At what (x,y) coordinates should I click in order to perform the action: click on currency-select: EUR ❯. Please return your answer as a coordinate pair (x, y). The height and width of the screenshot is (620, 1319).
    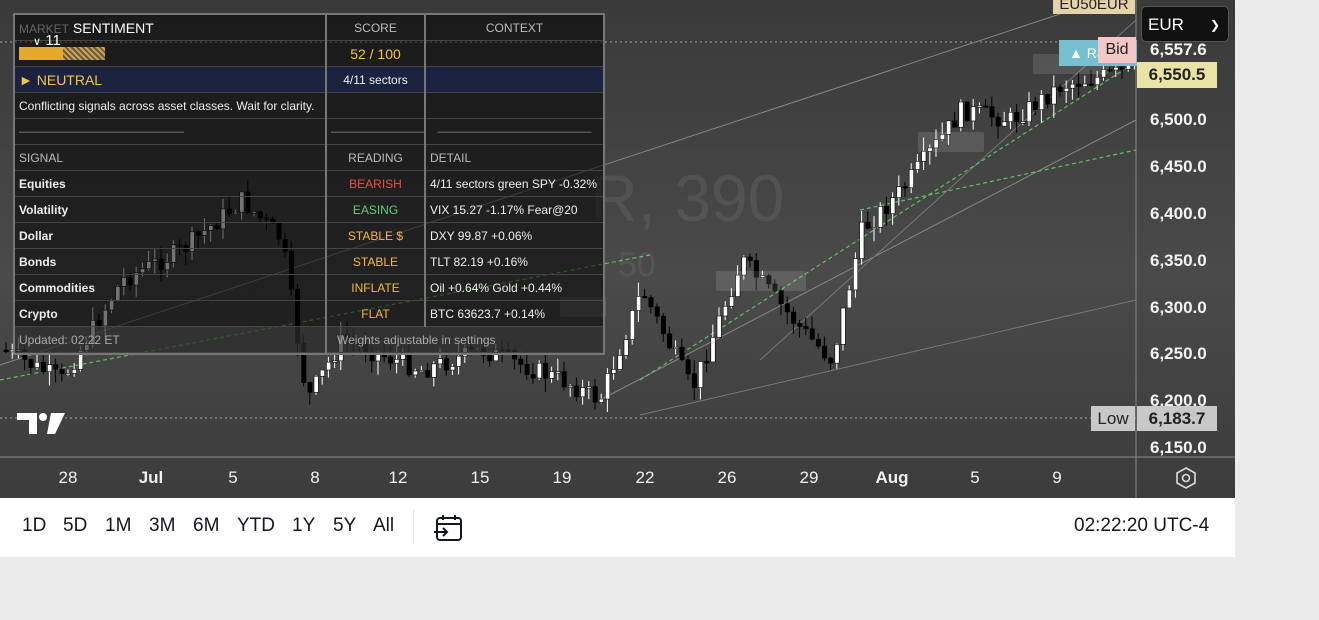
    Looking at the image, I should click on (1185, 24).